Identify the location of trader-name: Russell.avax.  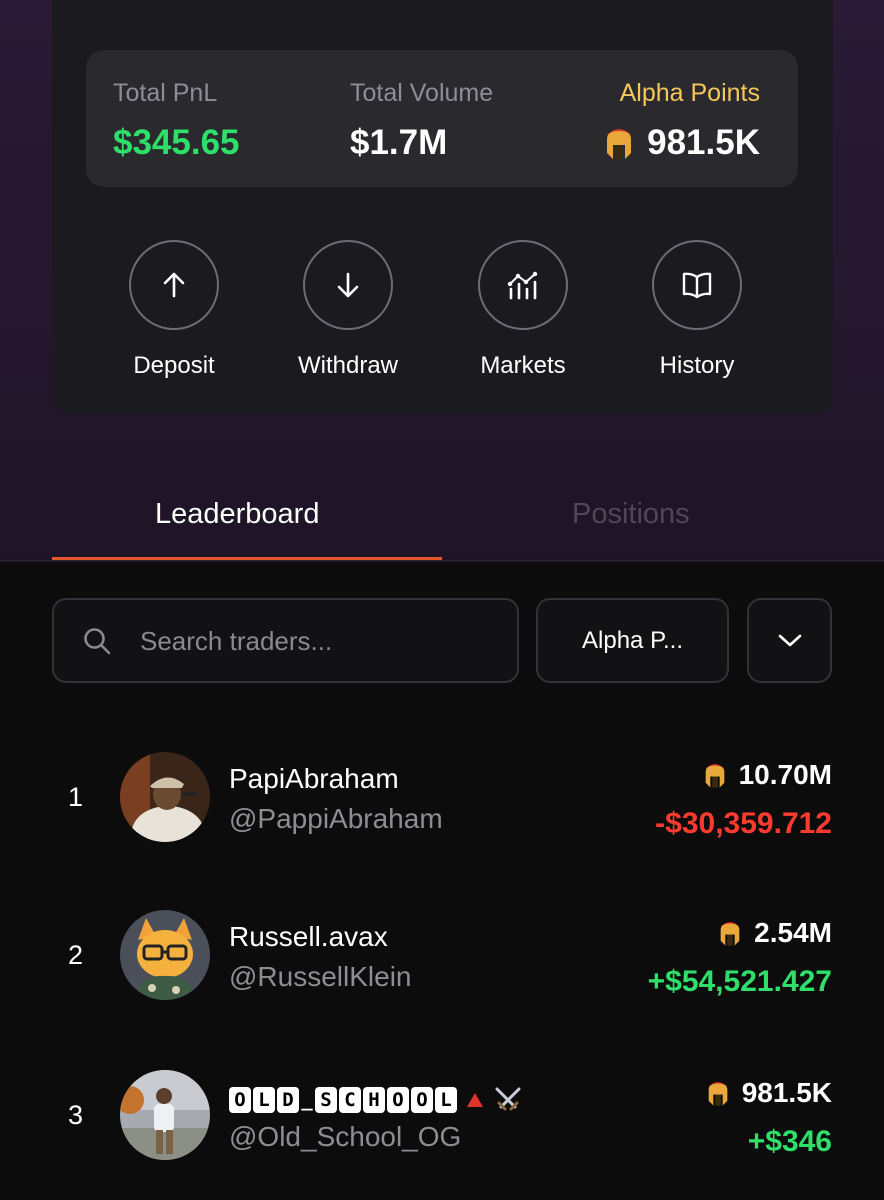
(308, 936).